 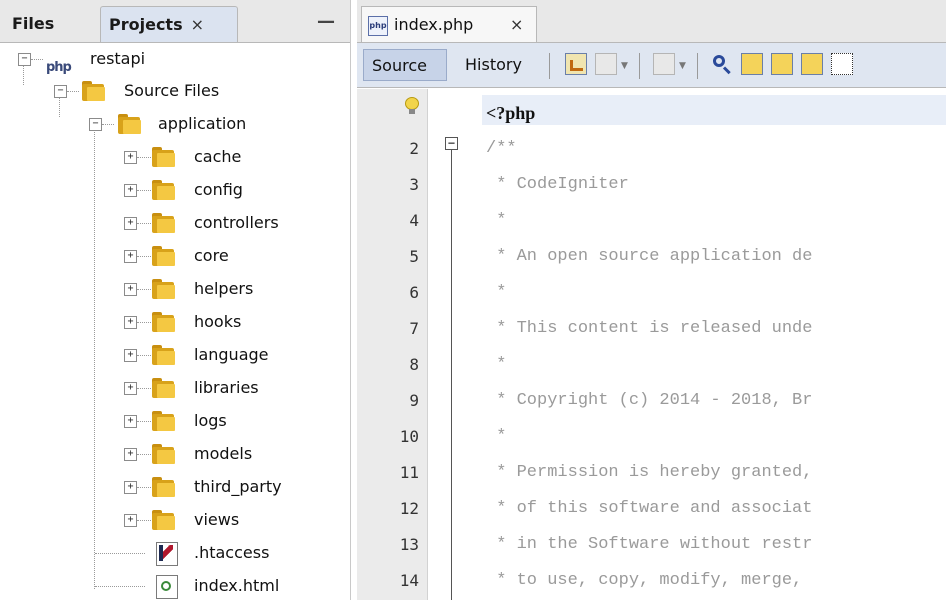 I want to click on tree-item-folder: + views, so click(x=175, y=520).